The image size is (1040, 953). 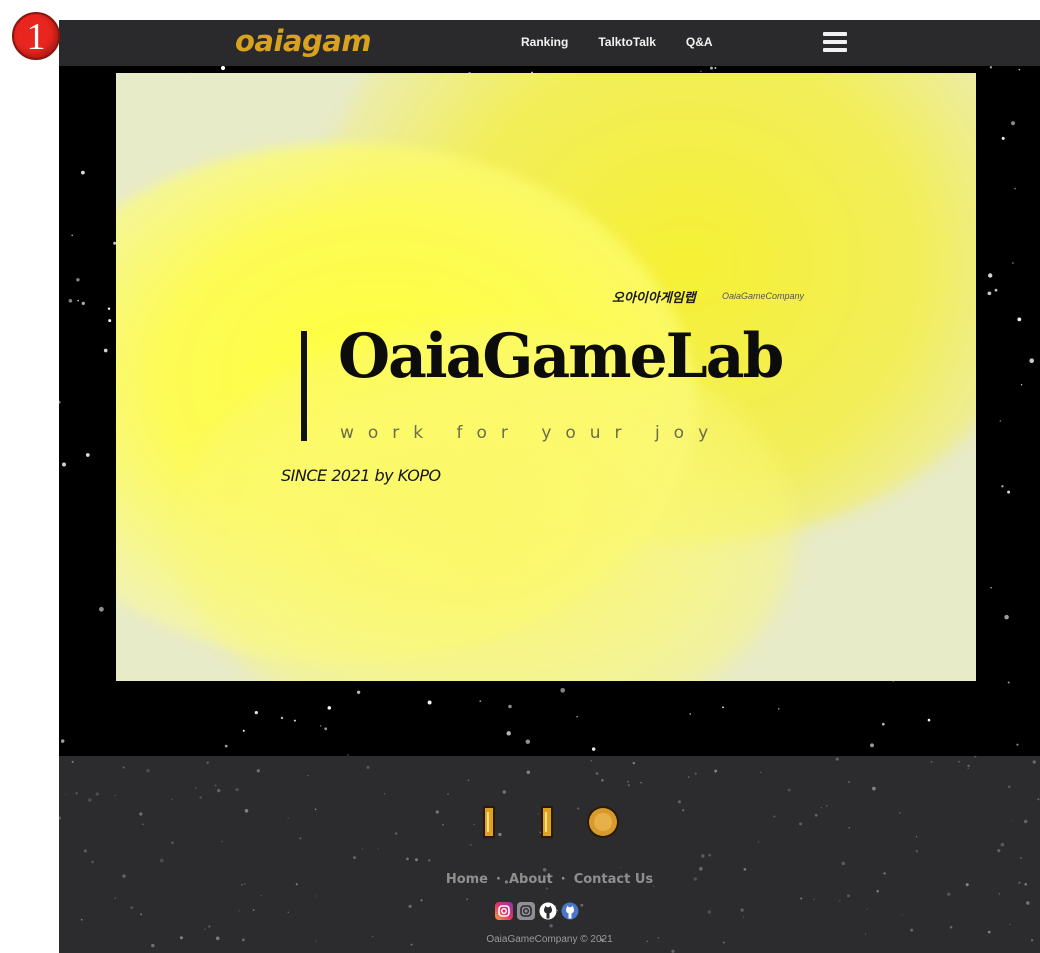 What do you see at coordinates (627, 42) in the screenshot?
I see `nav-link-talktotalk: TalktoTalk` at bounding box center [627, 42].